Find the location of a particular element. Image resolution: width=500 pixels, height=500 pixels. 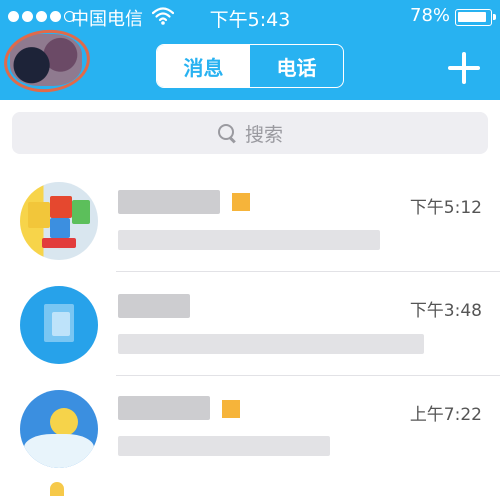

chat-time: 下午5:12 is located at coordinates (445, 208).